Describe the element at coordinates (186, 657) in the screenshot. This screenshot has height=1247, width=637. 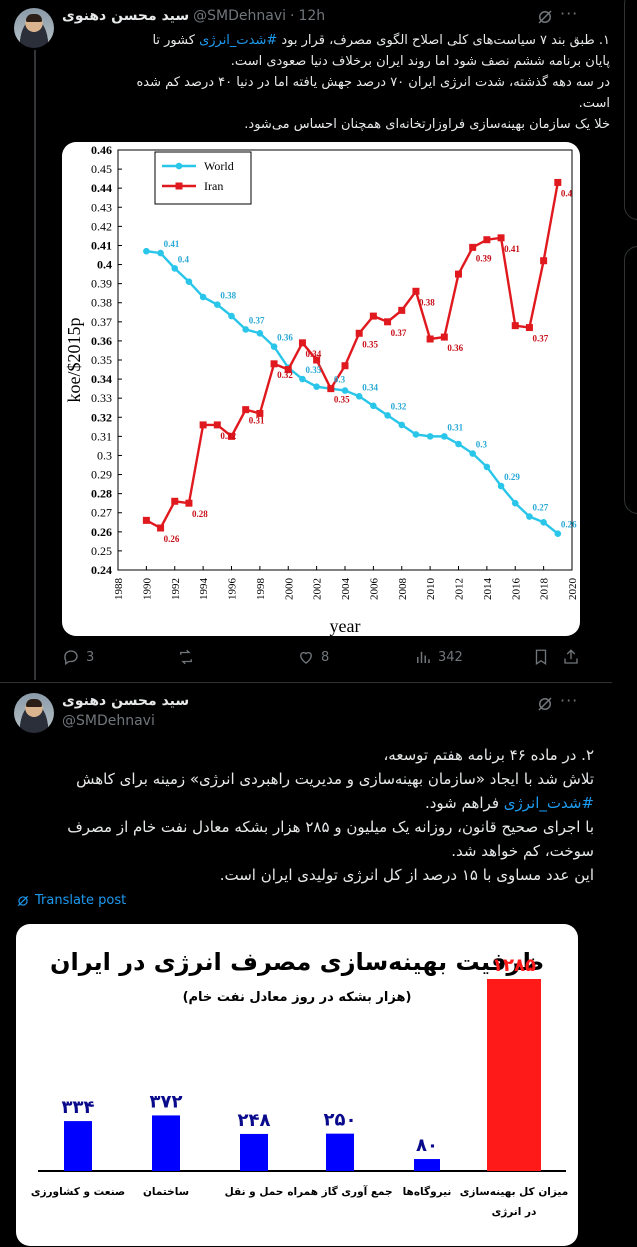
I see `repost-icon` at that location.